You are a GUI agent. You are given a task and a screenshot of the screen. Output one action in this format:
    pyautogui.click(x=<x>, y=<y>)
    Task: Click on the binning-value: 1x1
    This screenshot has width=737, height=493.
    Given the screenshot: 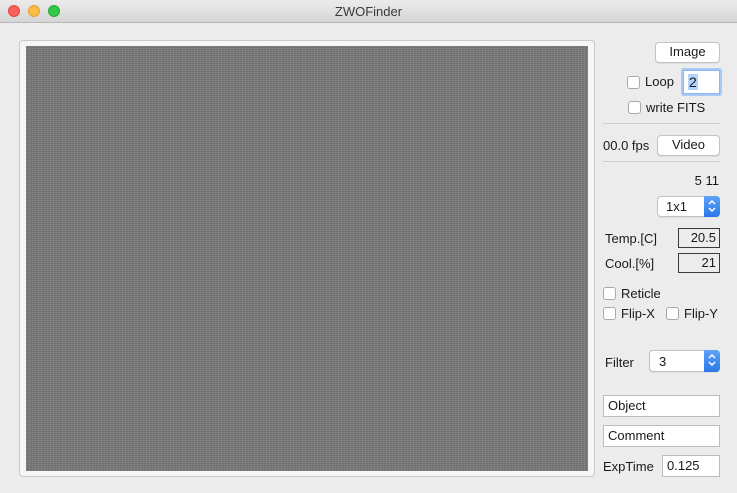 What is the action you would take?
    pyautogui.click(x=676, y=206)
    